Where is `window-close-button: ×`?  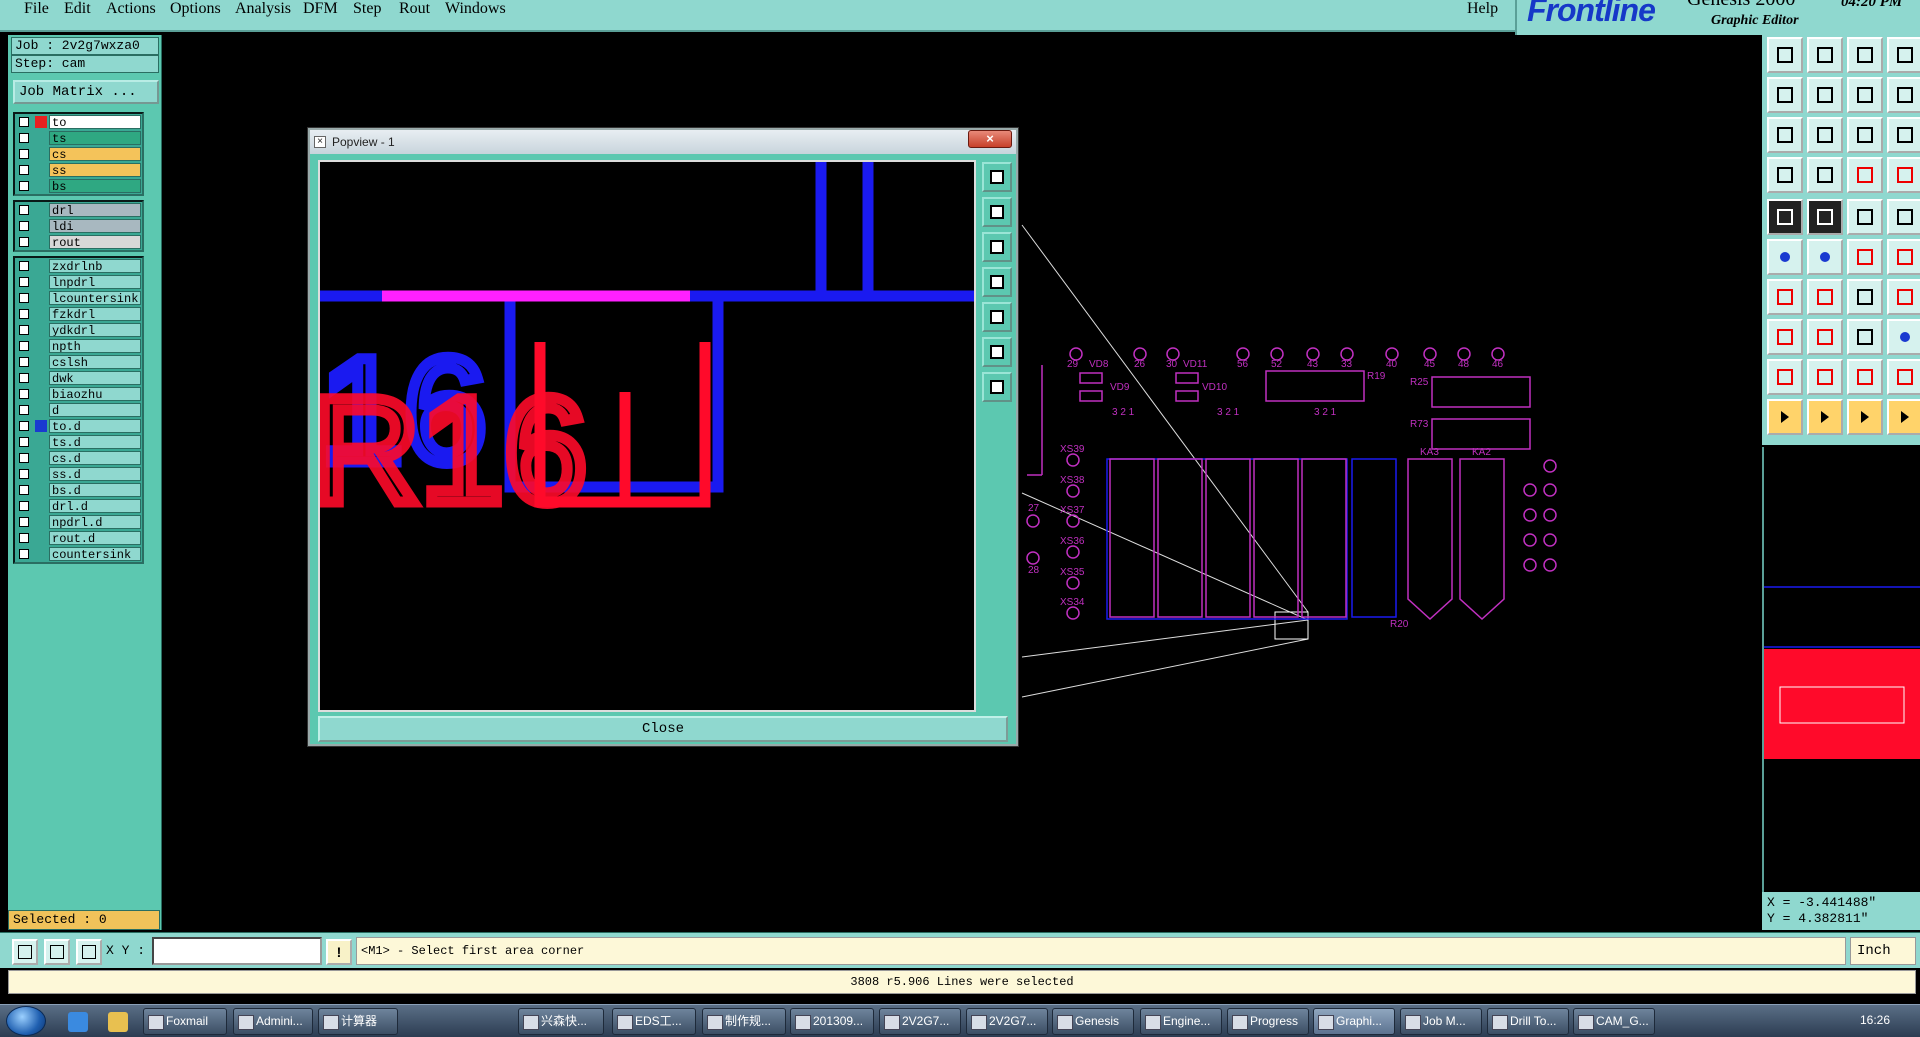 window-close-button: × is located at coordinates (990, 139).